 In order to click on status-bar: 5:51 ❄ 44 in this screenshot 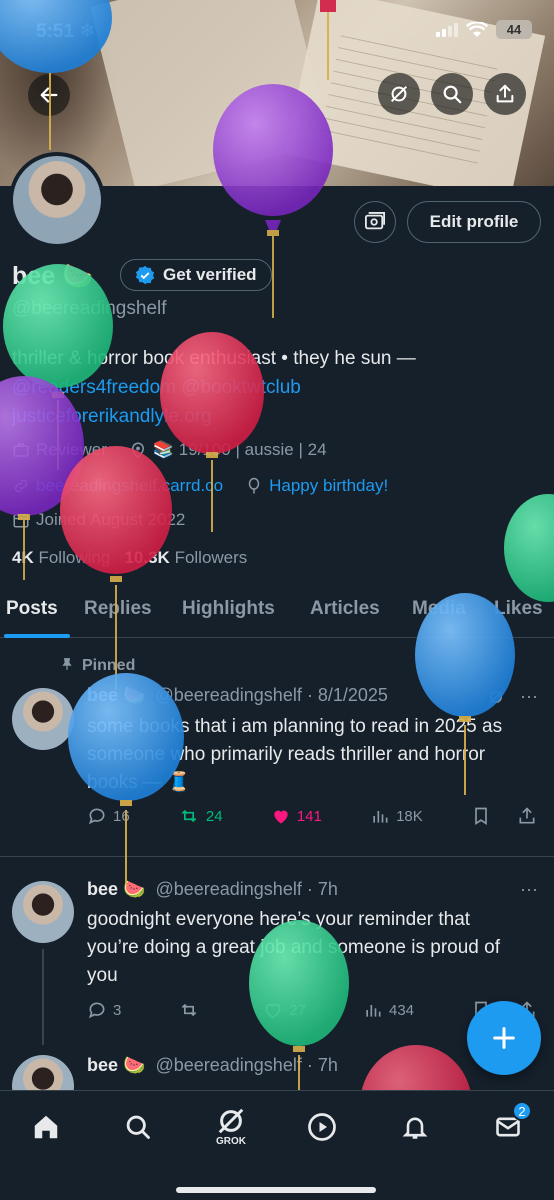, I will do `click(277, 32)`.